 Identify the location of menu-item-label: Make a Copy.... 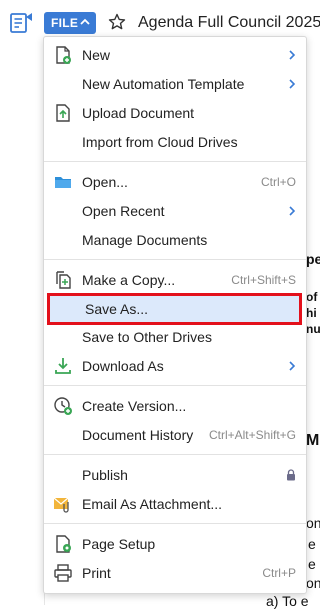
(129, 280).